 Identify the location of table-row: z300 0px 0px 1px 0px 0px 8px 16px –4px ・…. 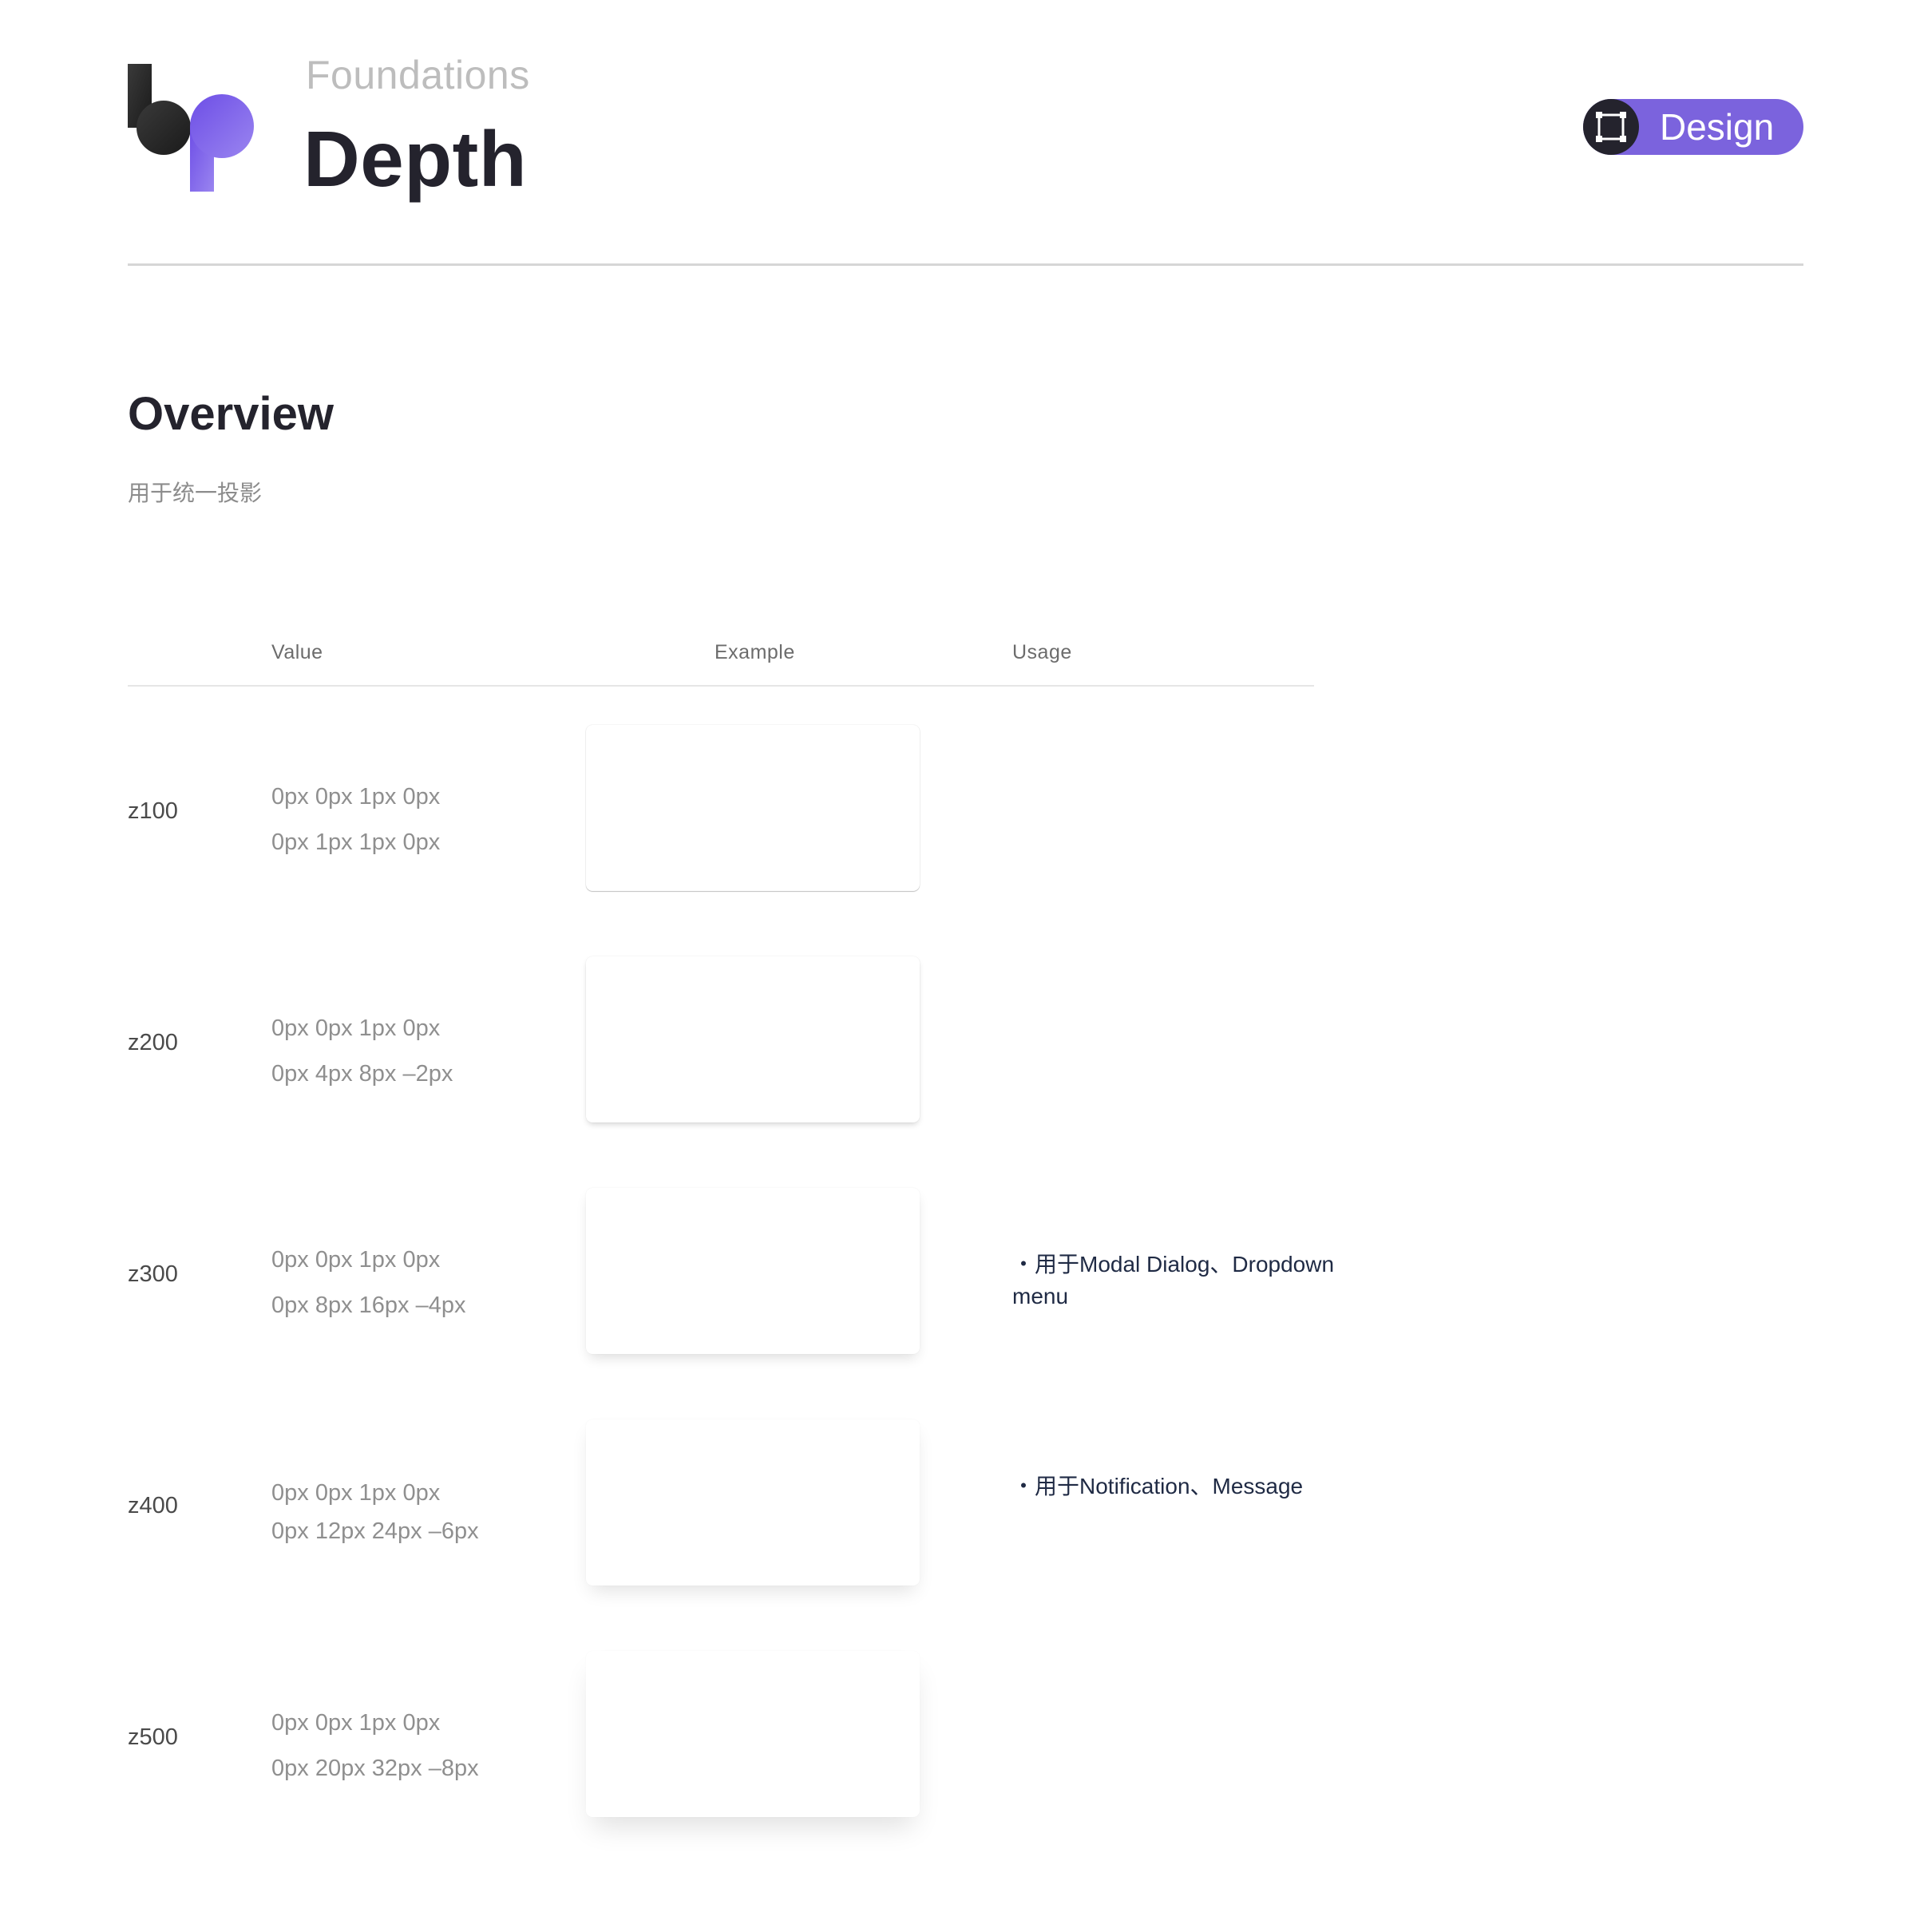
(731, 1272).